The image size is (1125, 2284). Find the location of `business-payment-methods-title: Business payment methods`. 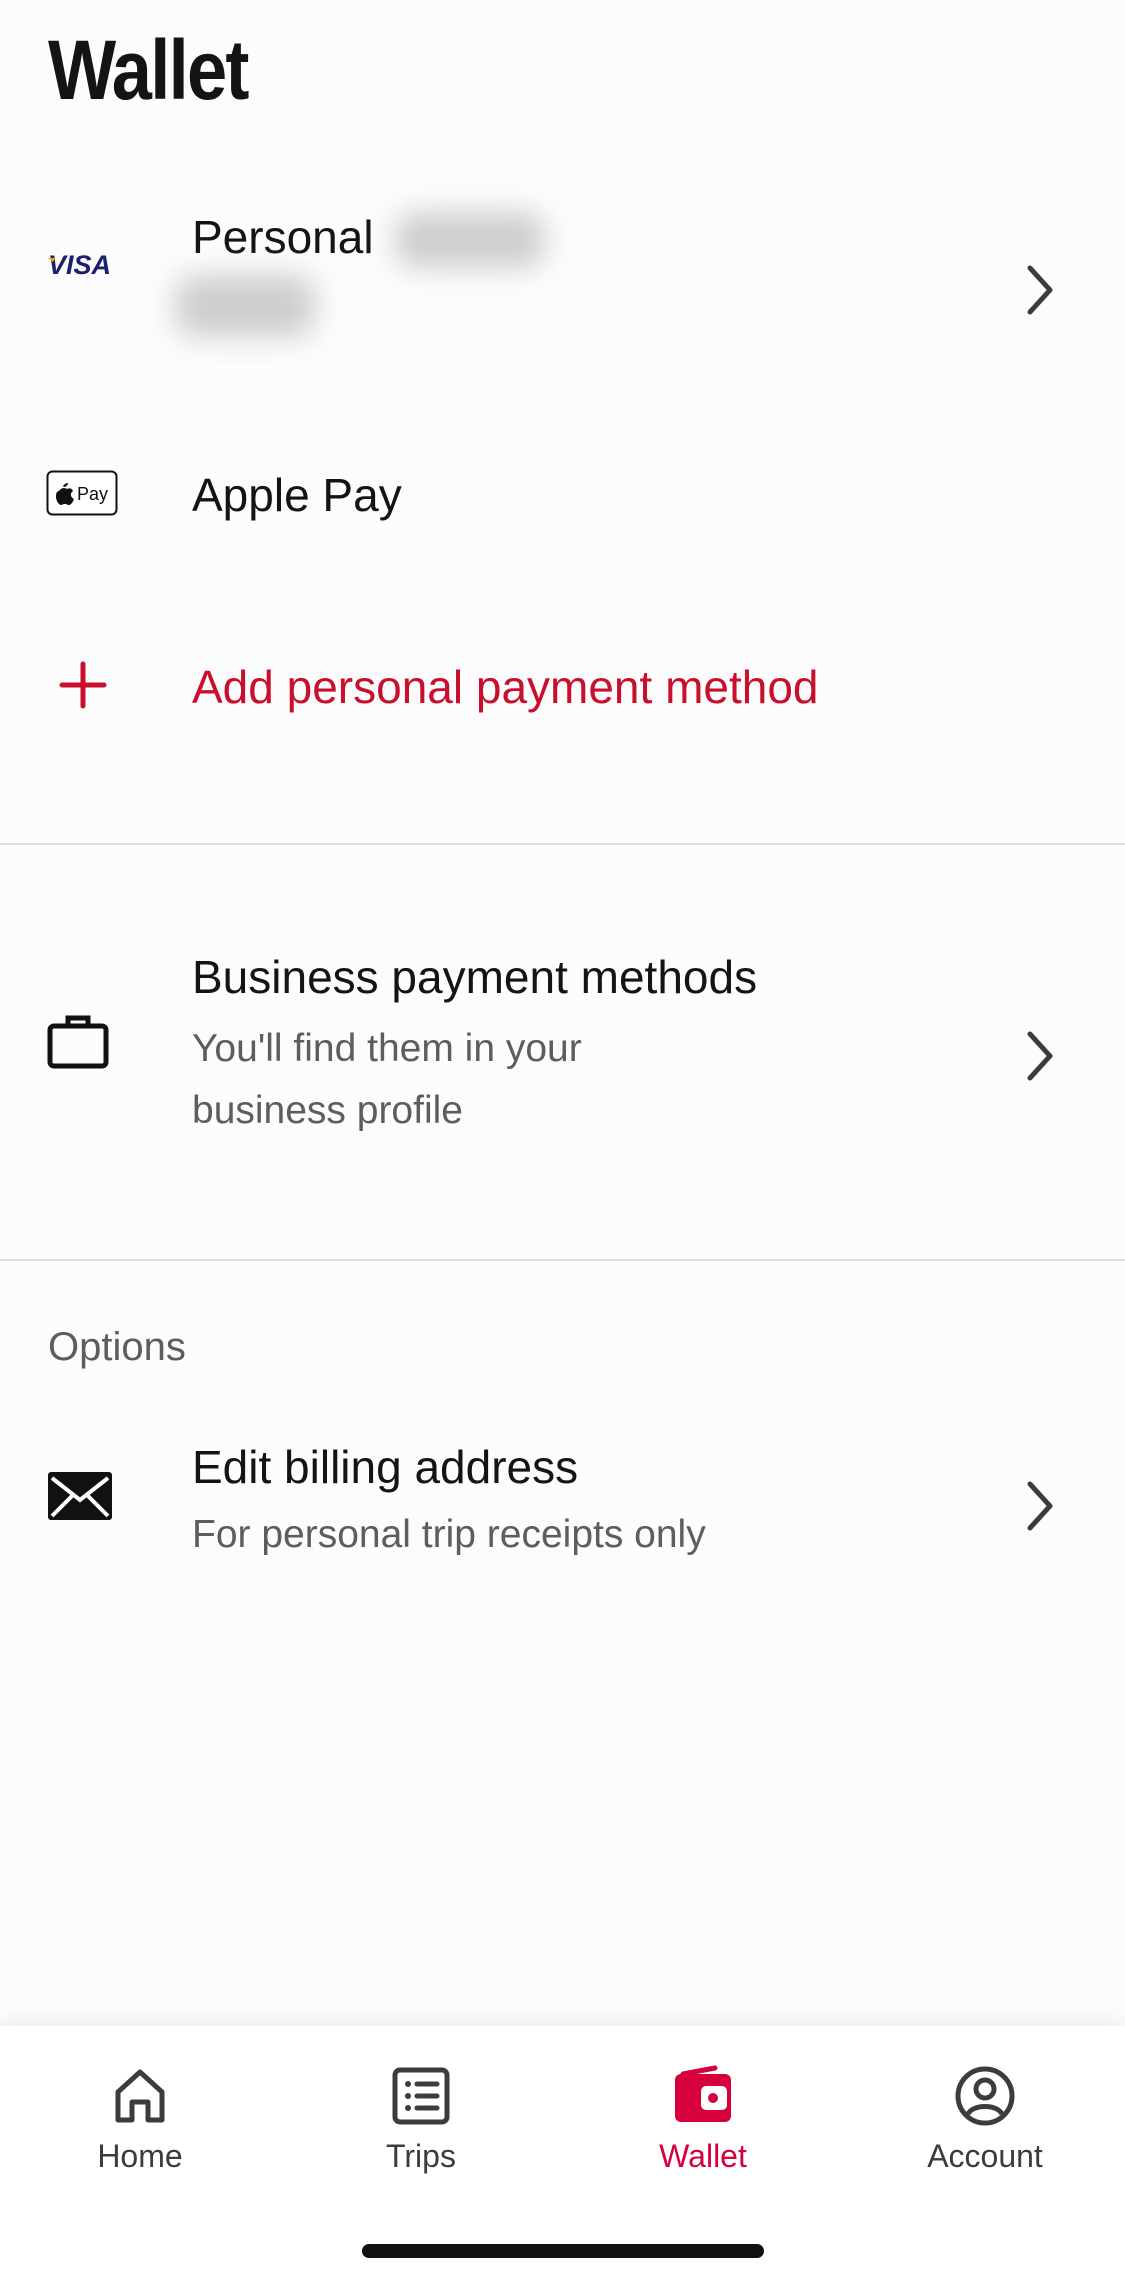

business-payment-methods-title: Business payment methods is located at coordinates (475, 977).